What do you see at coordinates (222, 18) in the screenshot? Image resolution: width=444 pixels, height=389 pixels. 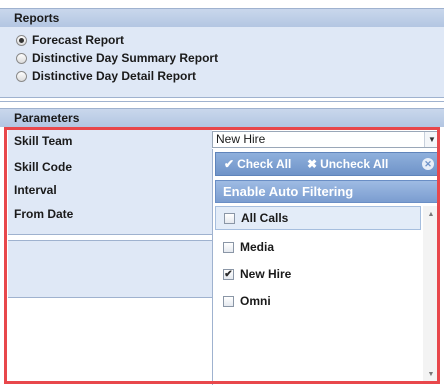 I see `reports-panel-title: Reports` at bounding box center [222, 18].